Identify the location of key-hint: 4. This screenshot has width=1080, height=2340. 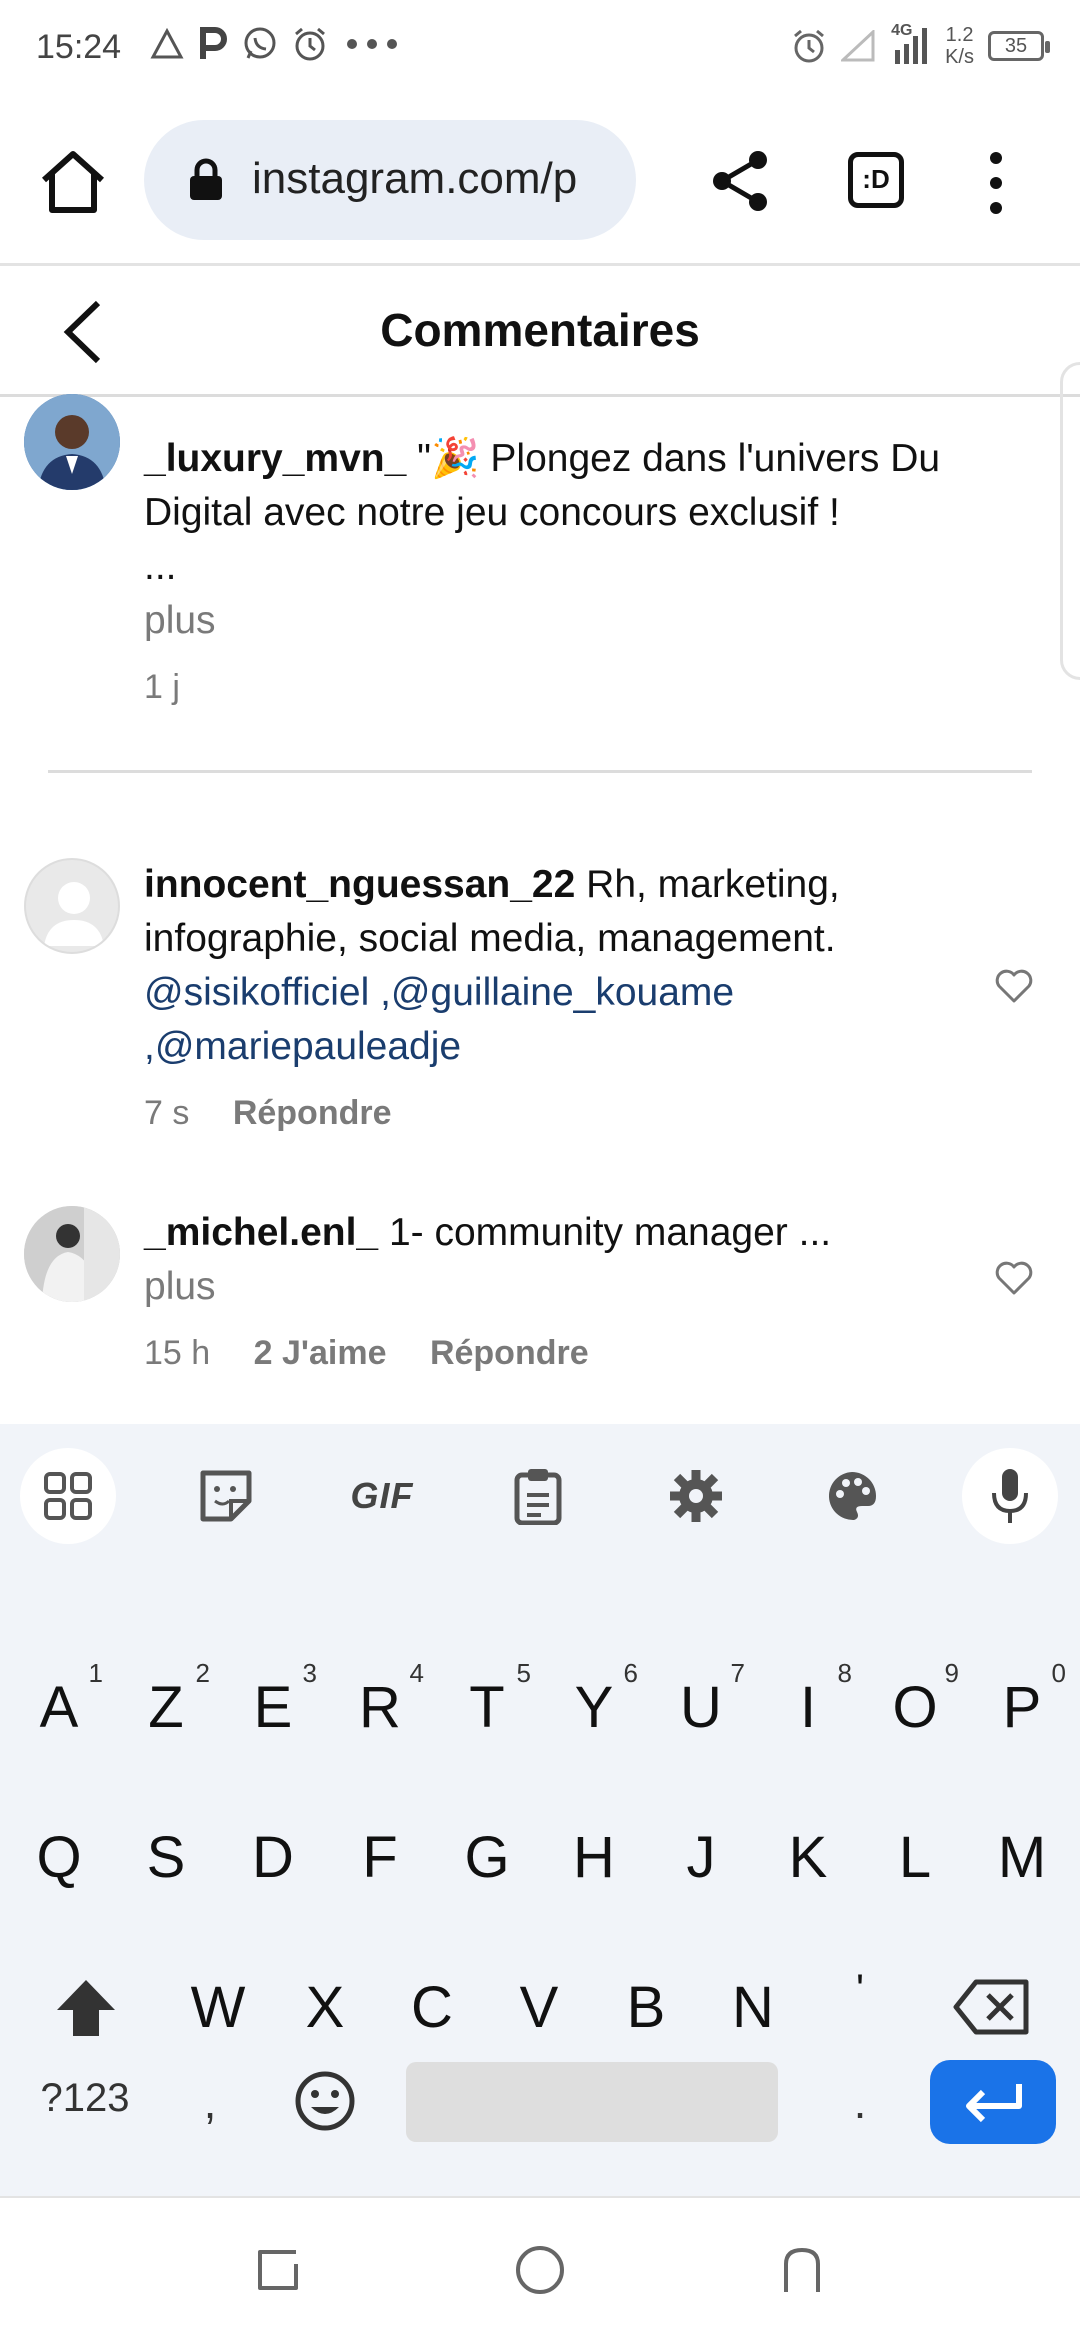
(416, 1673).